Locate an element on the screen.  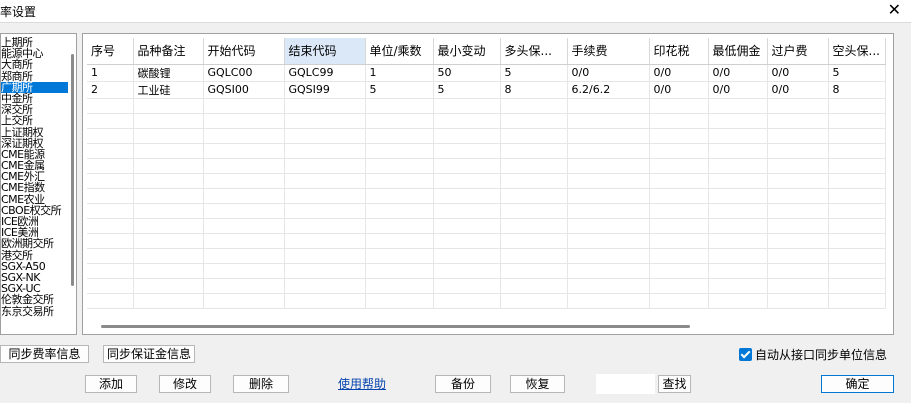
modify-button: 修改 is located at coordinates (185, 384).